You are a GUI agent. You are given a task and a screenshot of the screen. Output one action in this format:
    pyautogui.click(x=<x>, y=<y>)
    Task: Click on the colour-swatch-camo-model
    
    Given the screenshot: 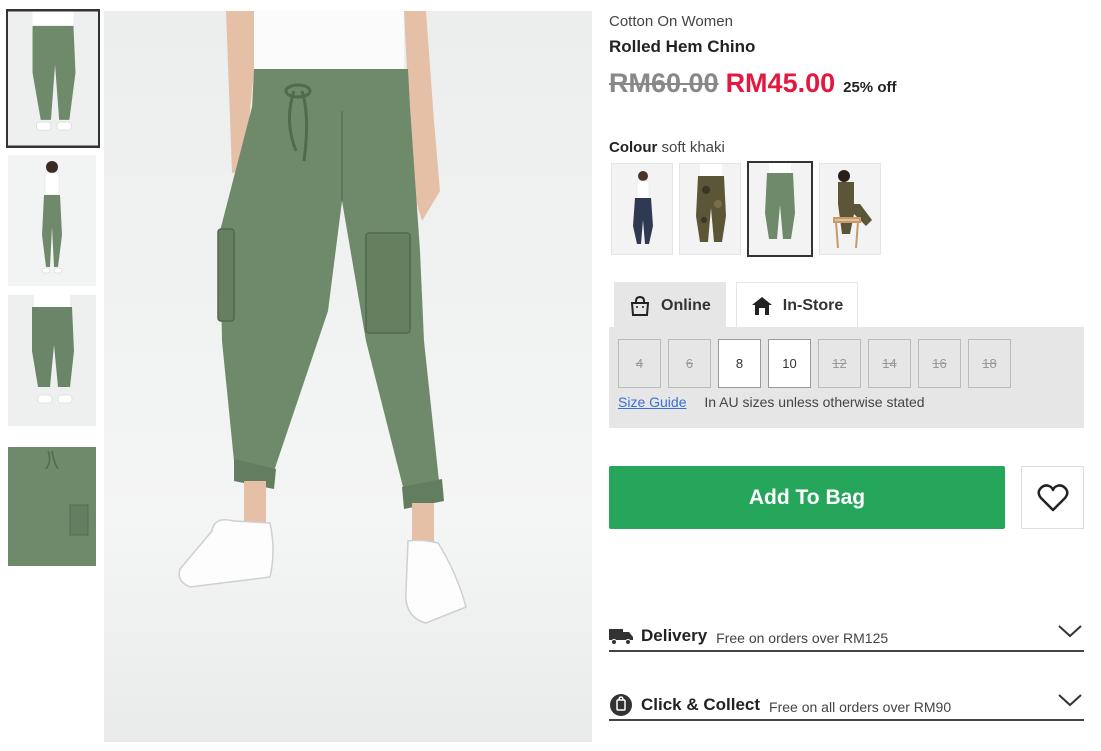 What is the action you would take?
    pyautogui.click(x=850, y=209)
    